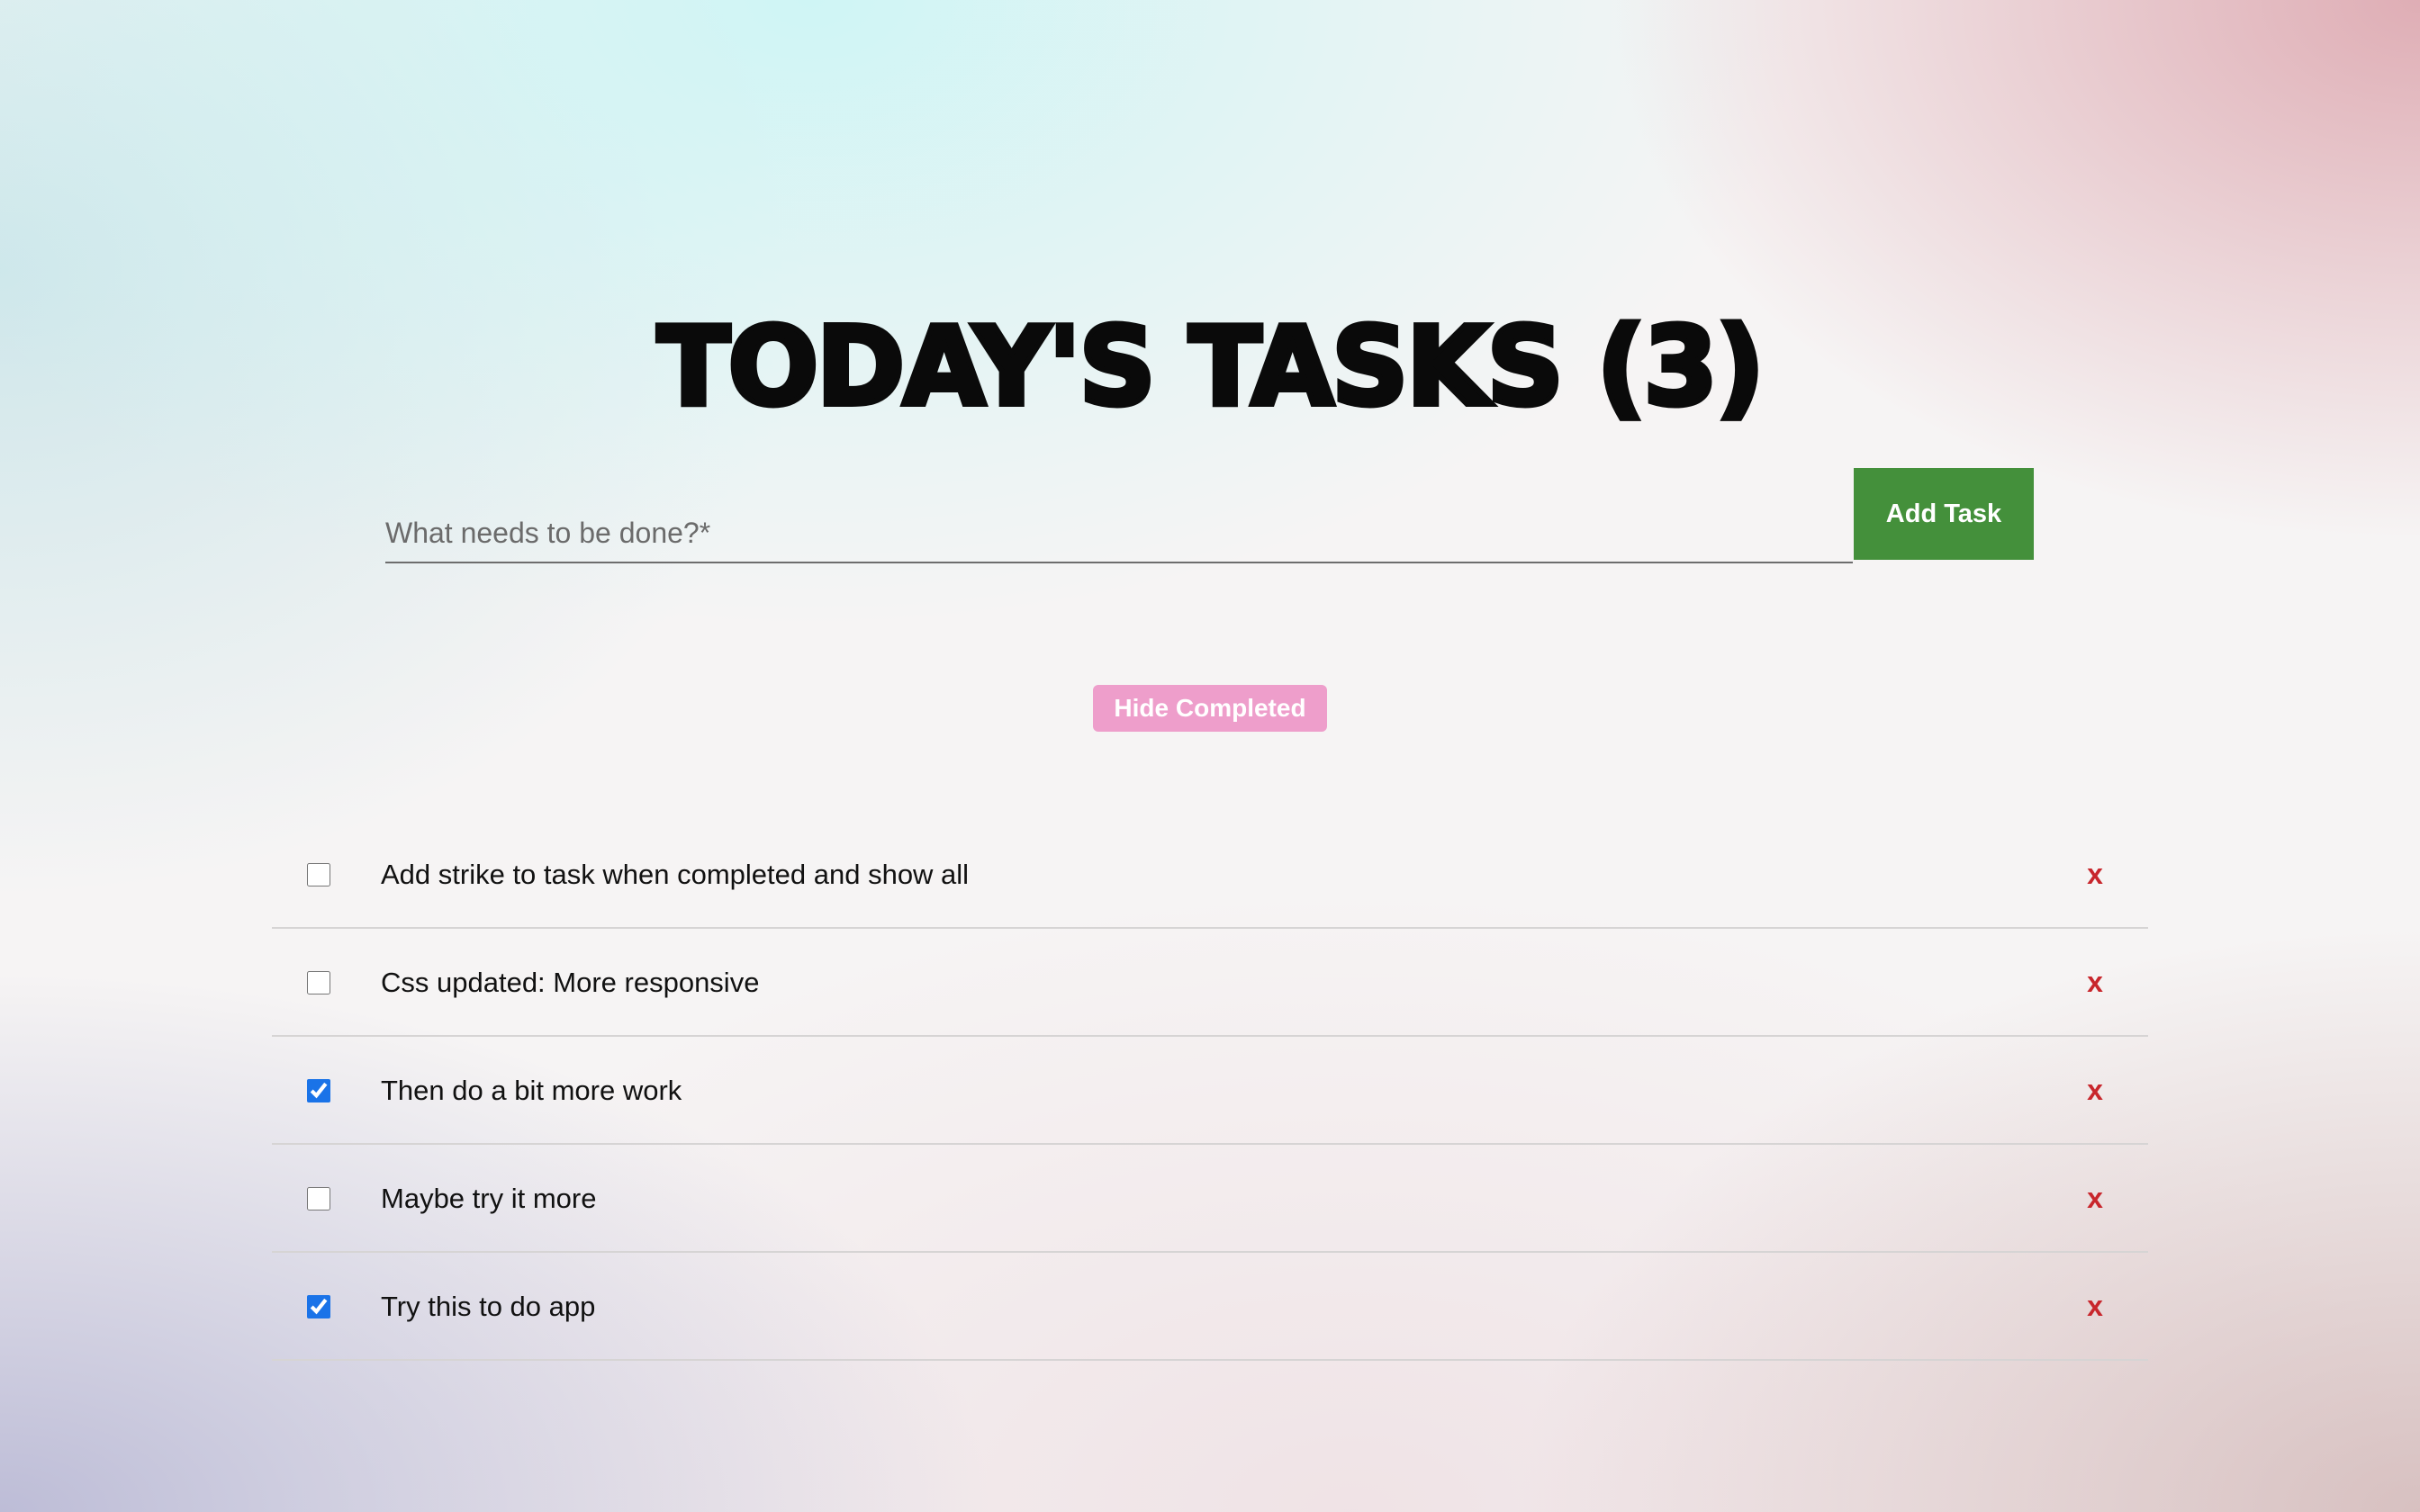  Describe the element at coordinates (489, 1198) in the screenshot. I see `task-text: Maybe try it more` at that location.